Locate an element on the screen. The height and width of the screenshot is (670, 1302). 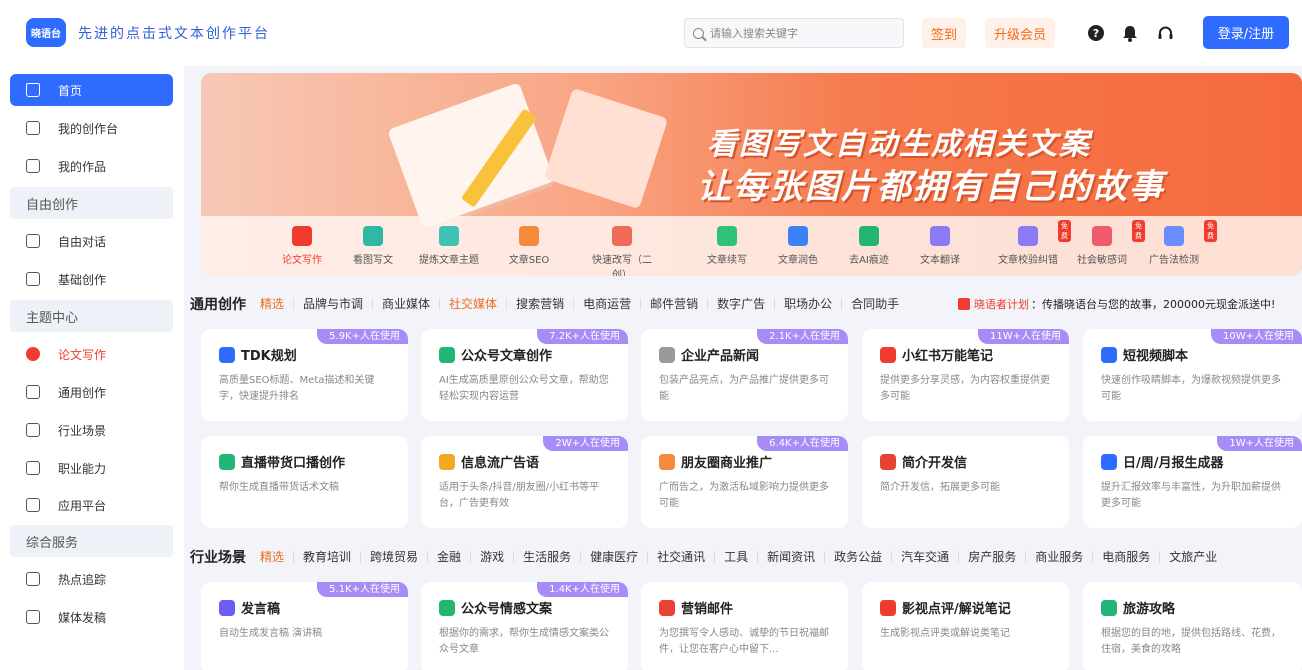
sidebar-item-media: 媒体发稿 is located at coordinates (91, 617).